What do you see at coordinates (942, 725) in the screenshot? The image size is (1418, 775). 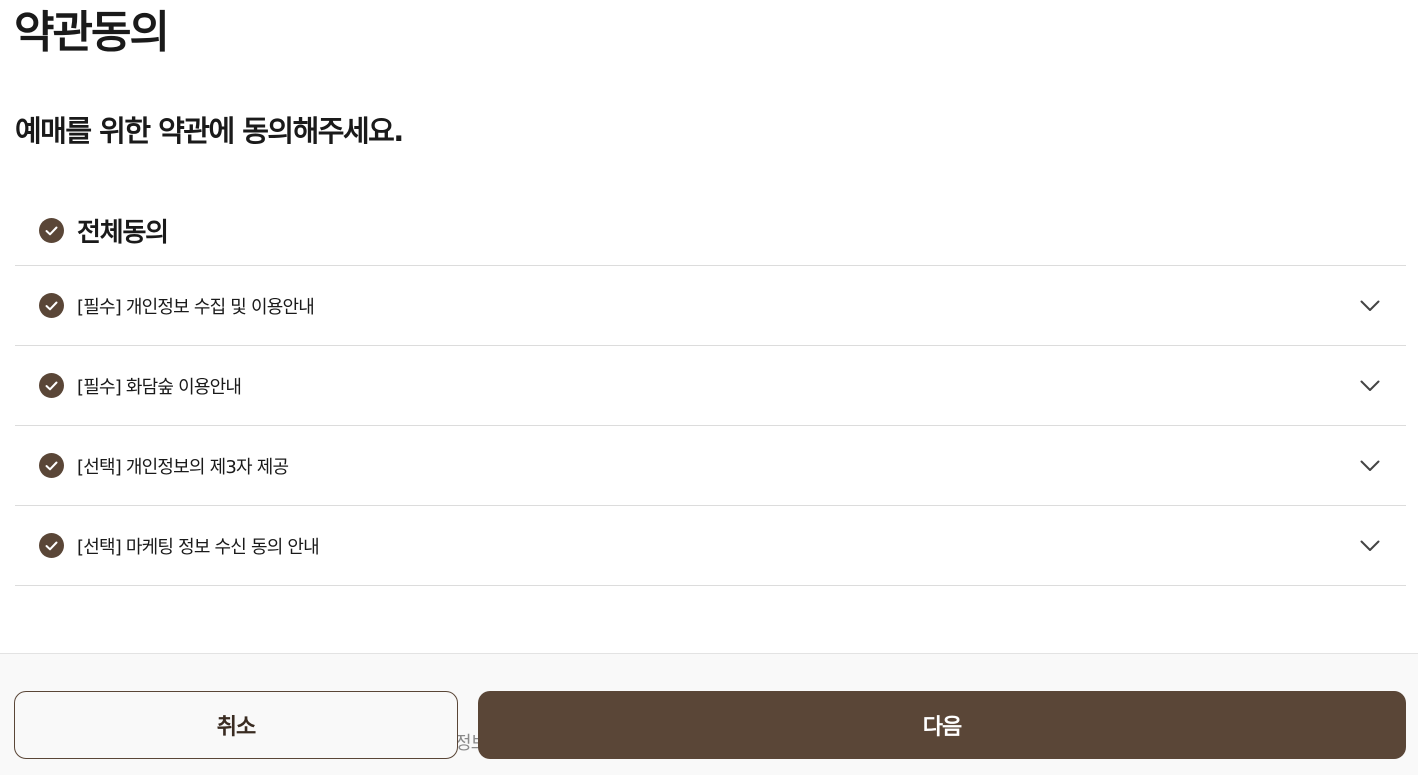 I see `next-button: 다음` at bounding box center [942, 725].